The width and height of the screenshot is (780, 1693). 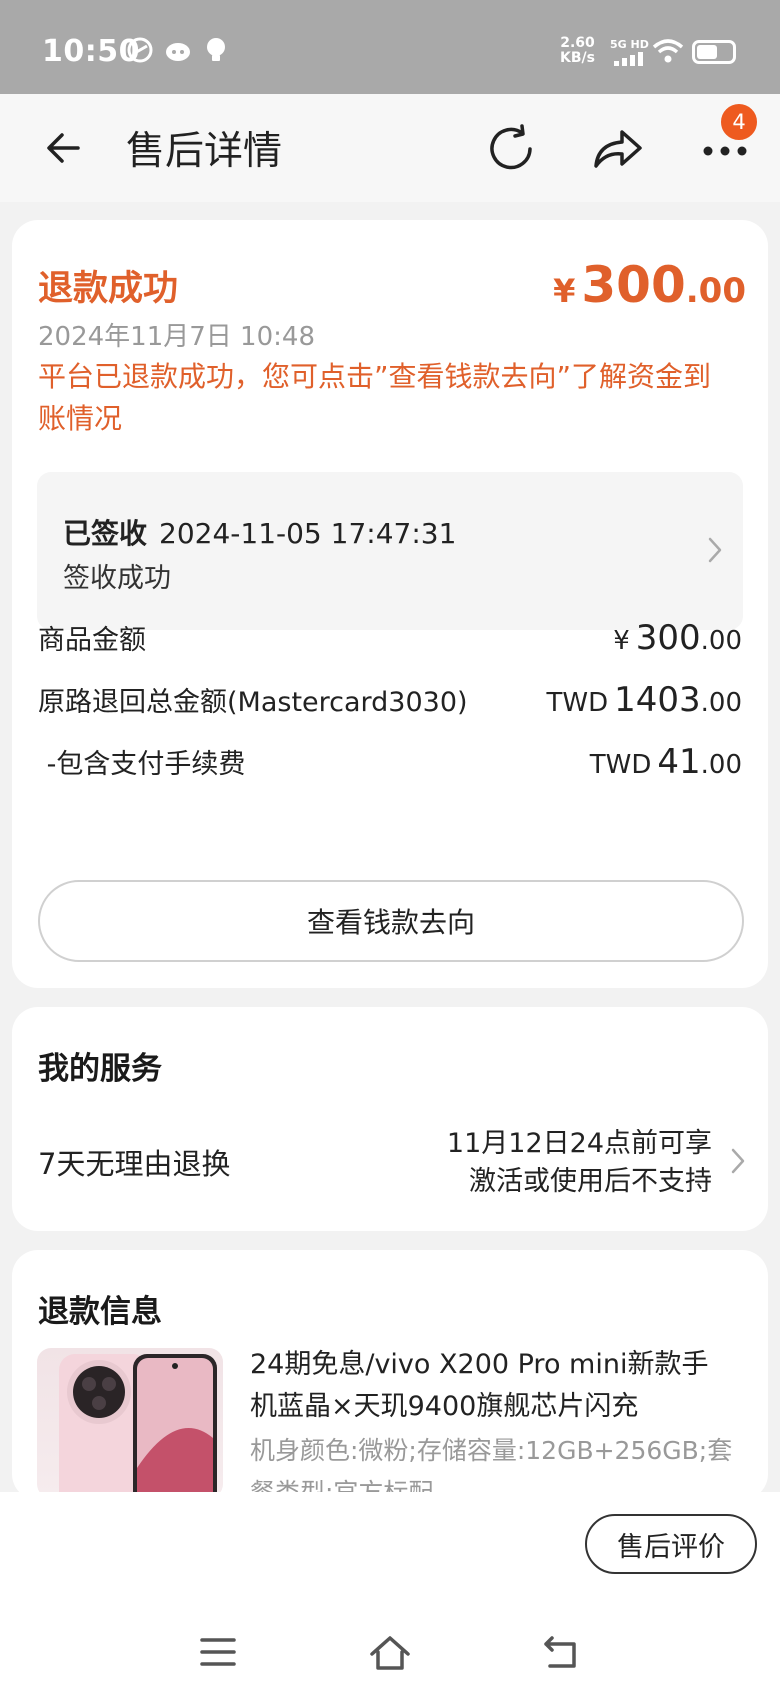 I want to click on battery-icon, so click(x=714, y=52).